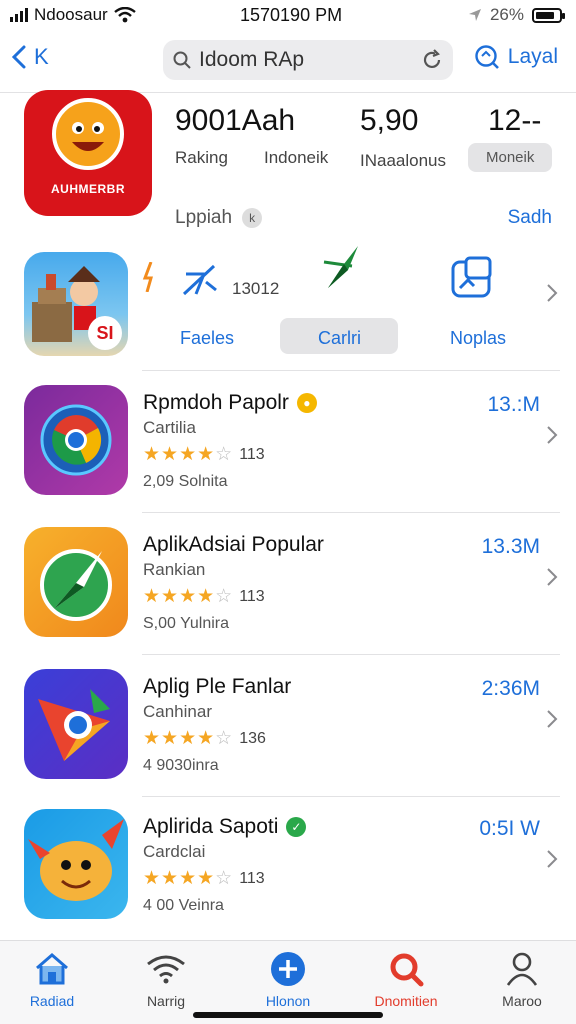 Image resolution: width=576 pixels, height=1024 pixels. Describe the element at coordinates (288, 1001) in the screenshot. I see `tab-label: Hlonon` at that location.